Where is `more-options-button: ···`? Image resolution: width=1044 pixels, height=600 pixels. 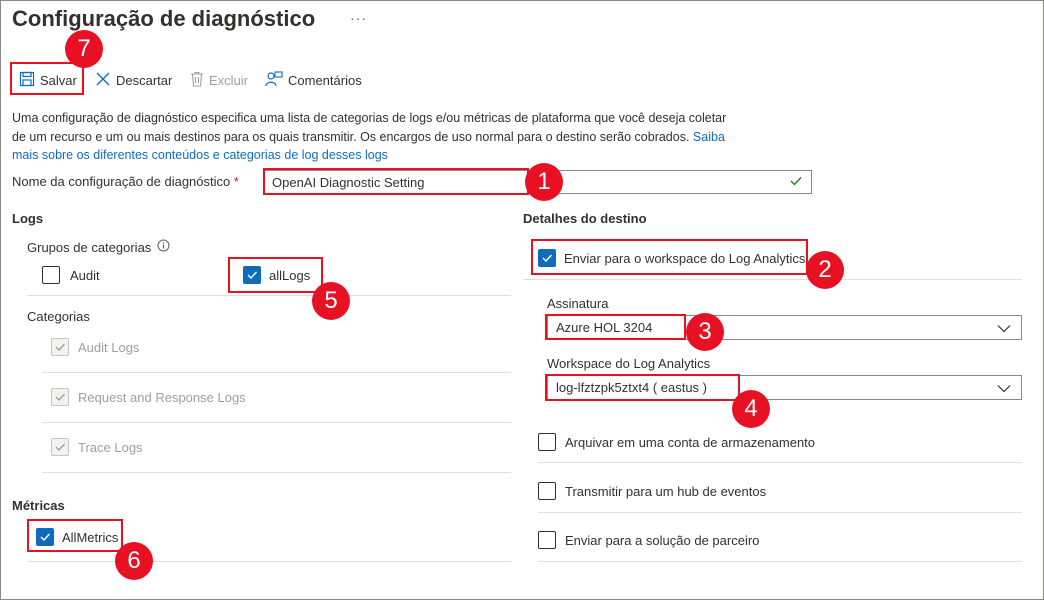
more-options-button: ··· is located at coordinates (358, 18).